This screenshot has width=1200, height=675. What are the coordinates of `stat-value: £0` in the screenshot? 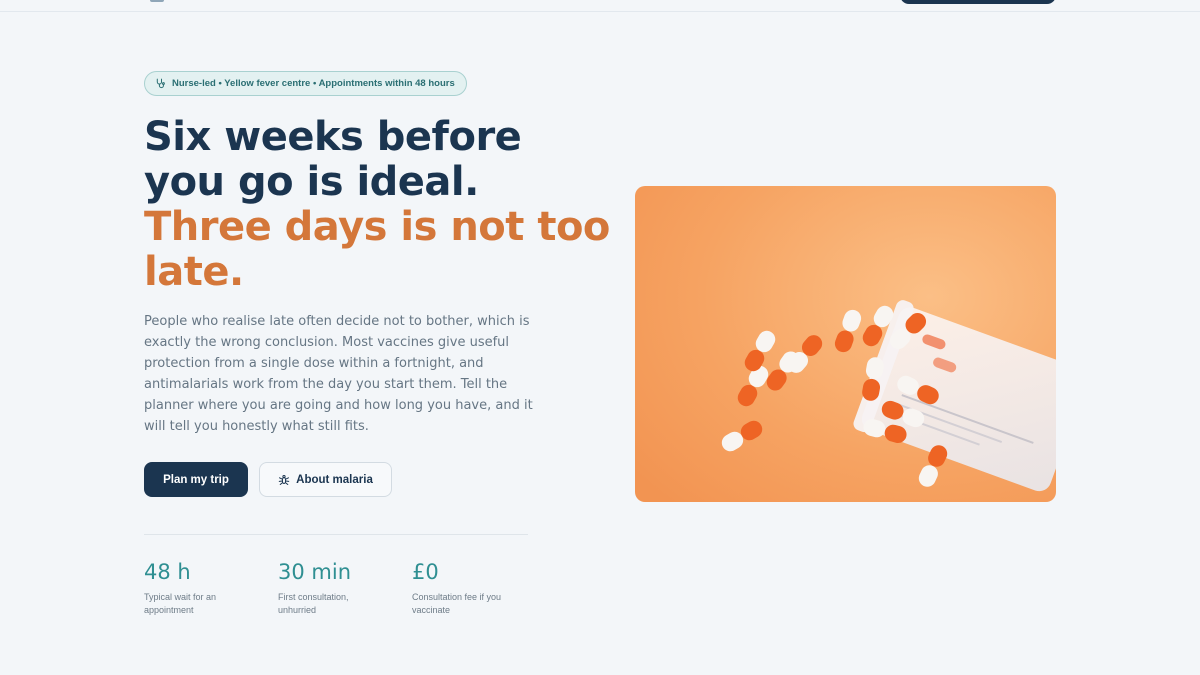 It's located at (425, 572).